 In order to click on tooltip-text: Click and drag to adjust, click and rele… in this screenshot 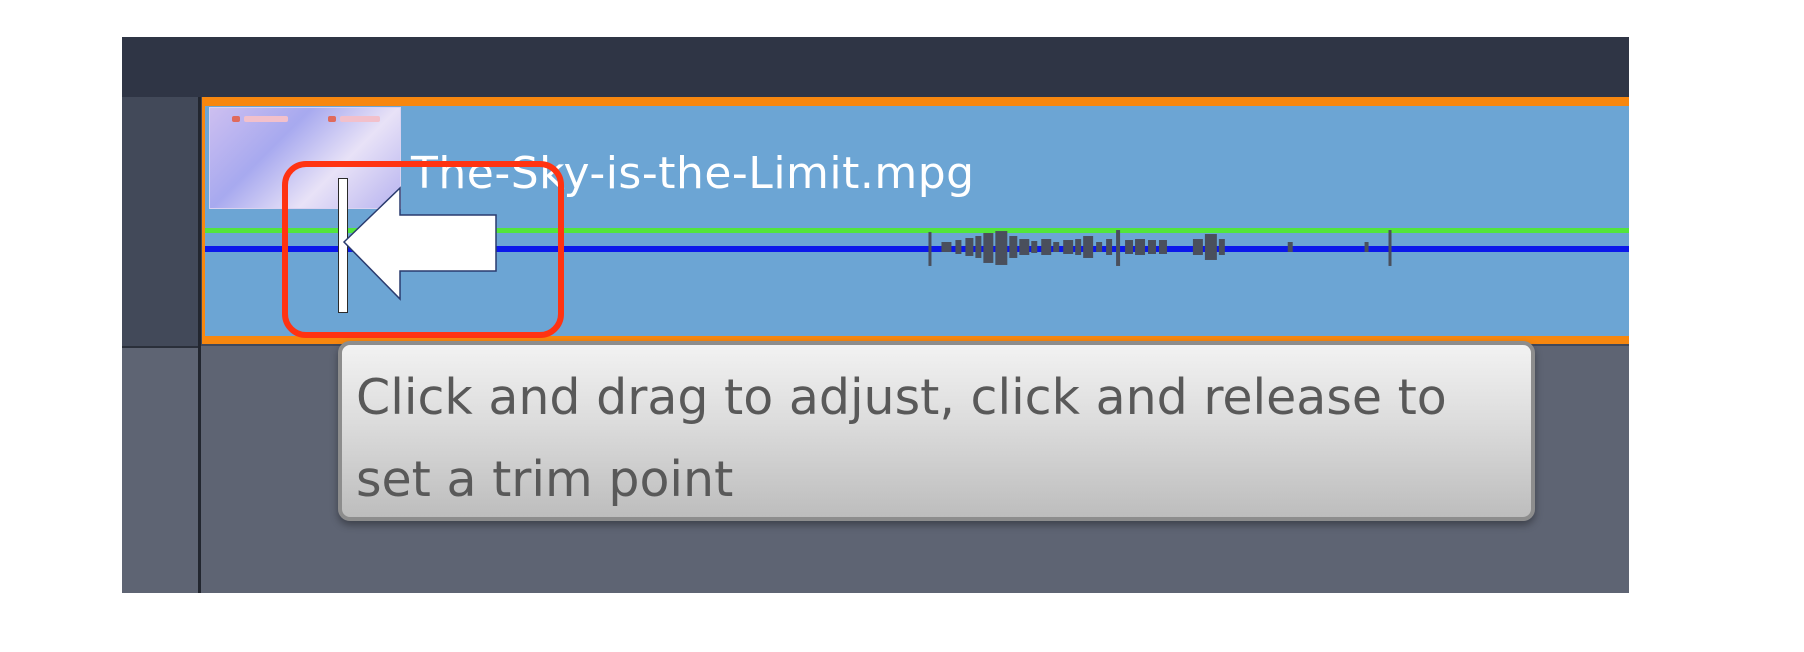, I will do `click(901, 438)`.